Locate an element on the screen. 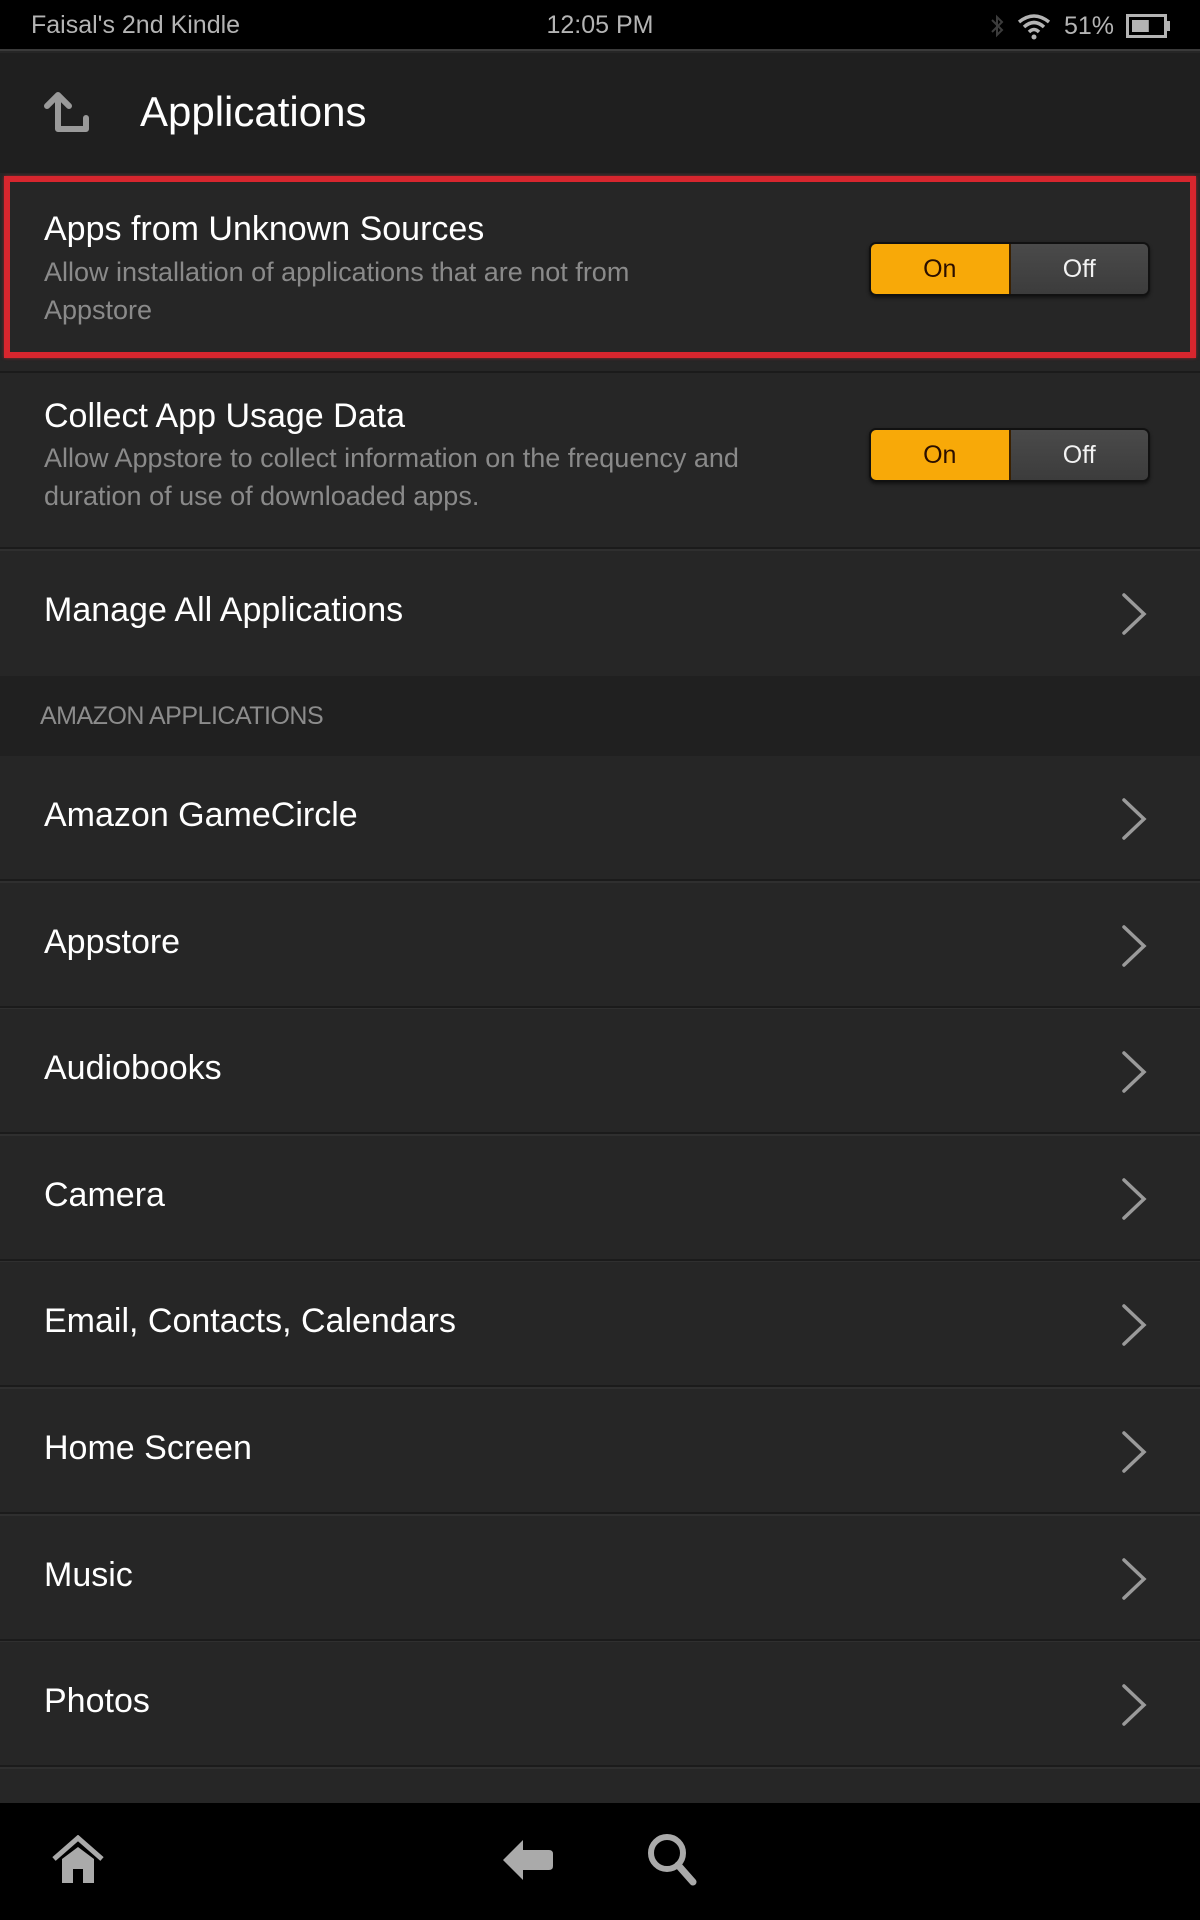 This screenshot has width=1200, height=1920. list-item-music: Music is located at coordinates (600, 1578).